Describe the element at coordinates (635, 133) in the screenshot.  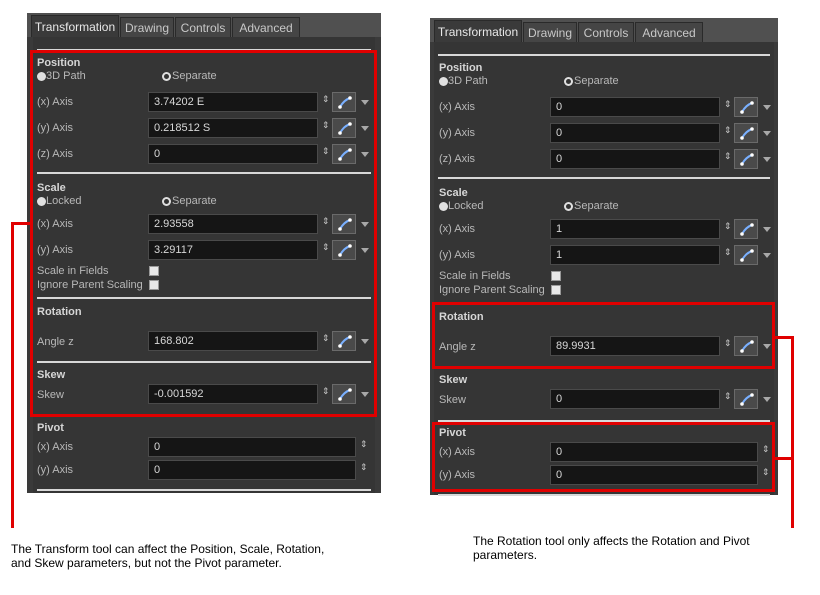
I see `position-y-field: 0` at that location.